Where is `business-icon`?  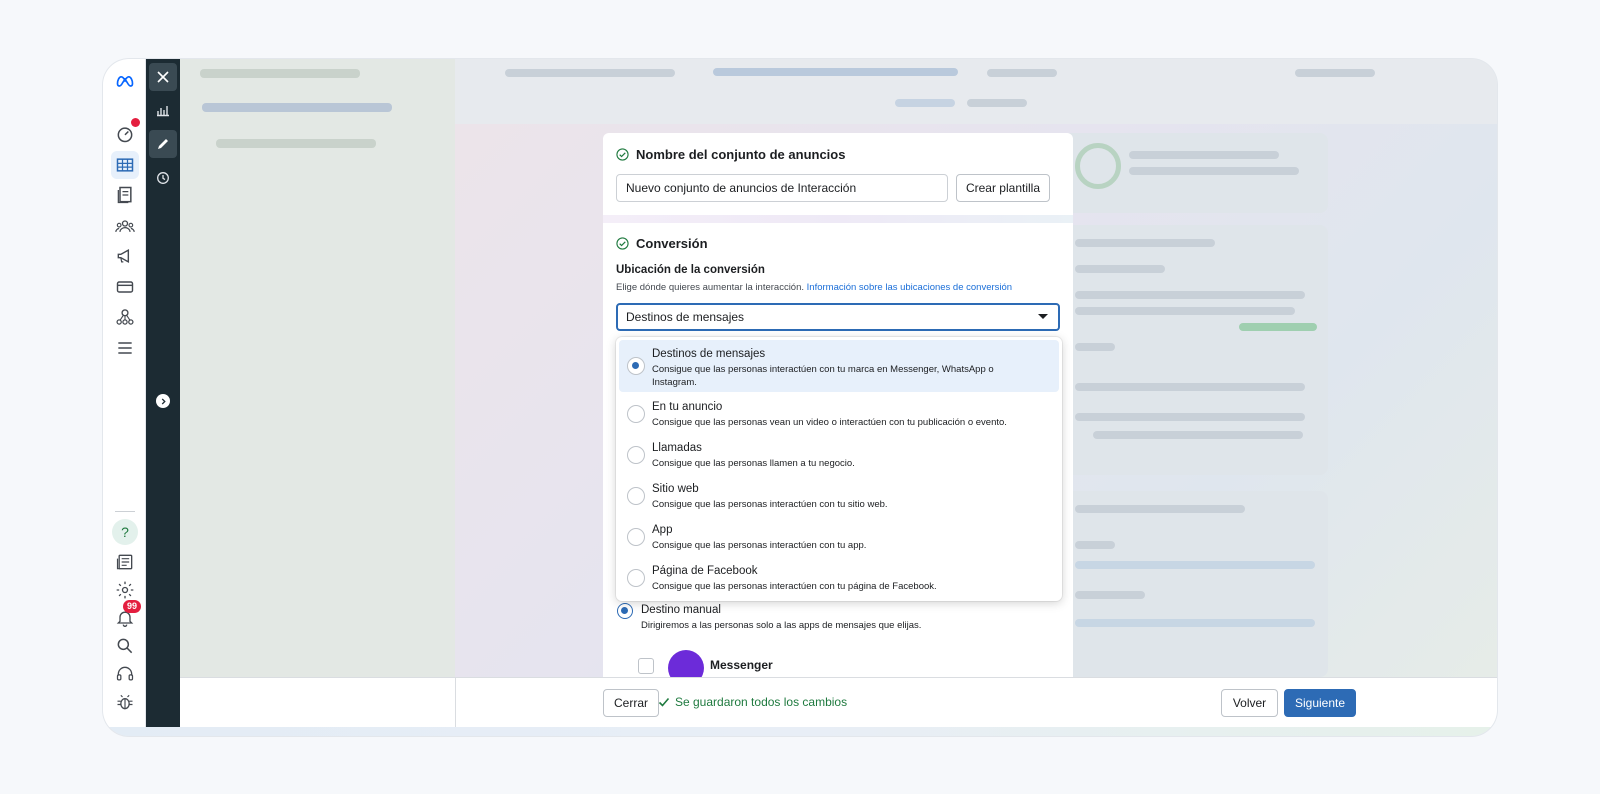 business-icon is located at coordinates (125, 317).